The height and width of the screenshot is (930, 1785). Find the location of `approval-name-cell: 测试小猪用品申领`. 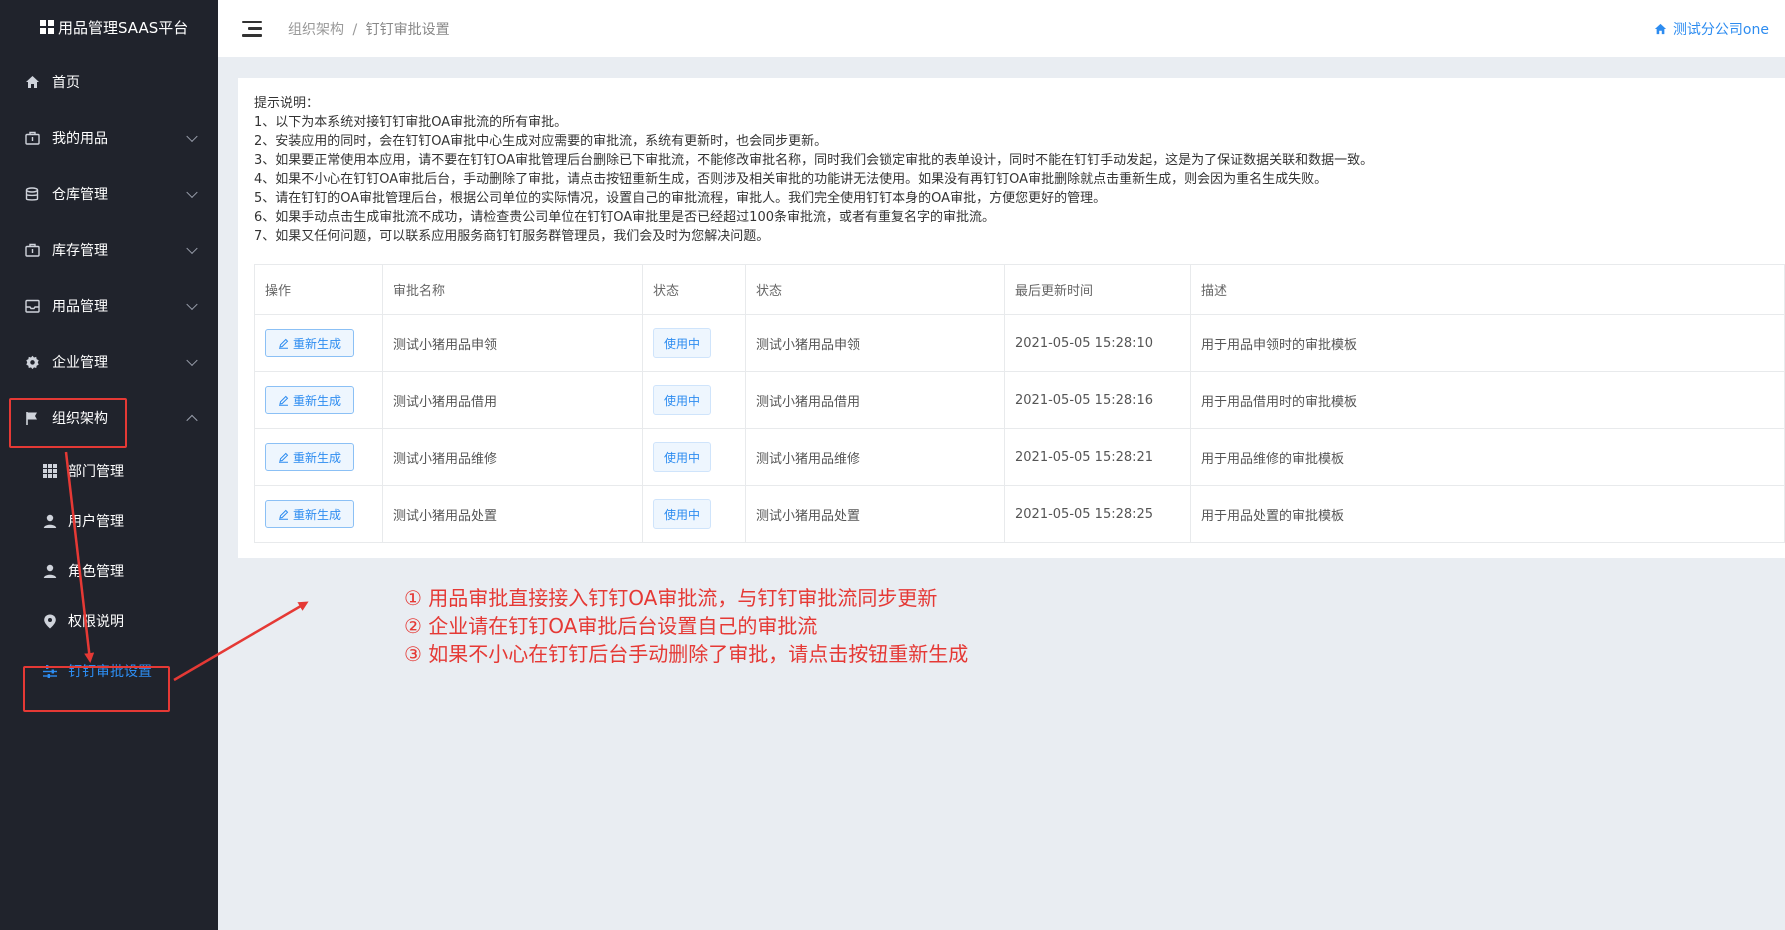

approval-name-cell: 测试小猪用品申领 is located at coordinates (512, 343).